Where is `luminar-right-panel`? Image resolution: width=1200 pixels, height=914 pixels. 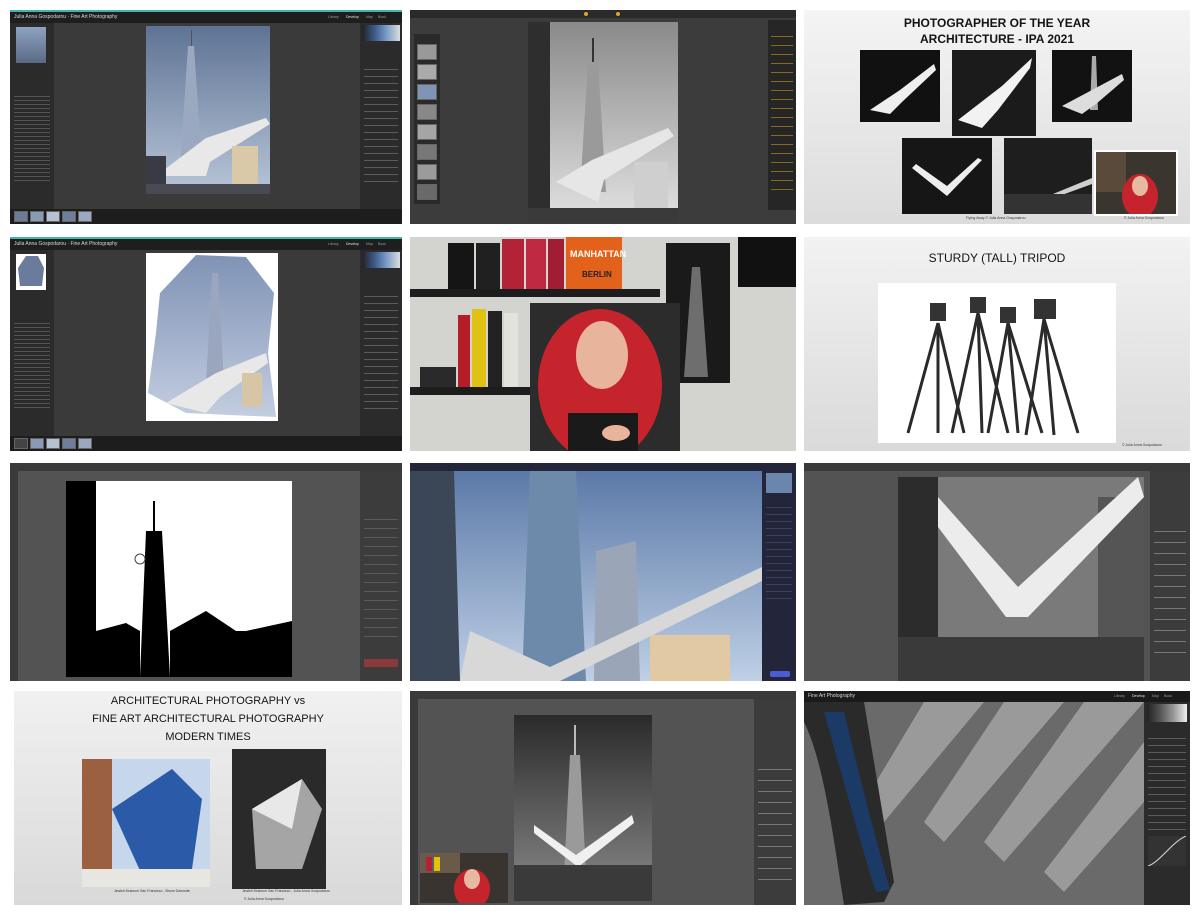
luminar-right-panel is located at coordinates (779, 576).